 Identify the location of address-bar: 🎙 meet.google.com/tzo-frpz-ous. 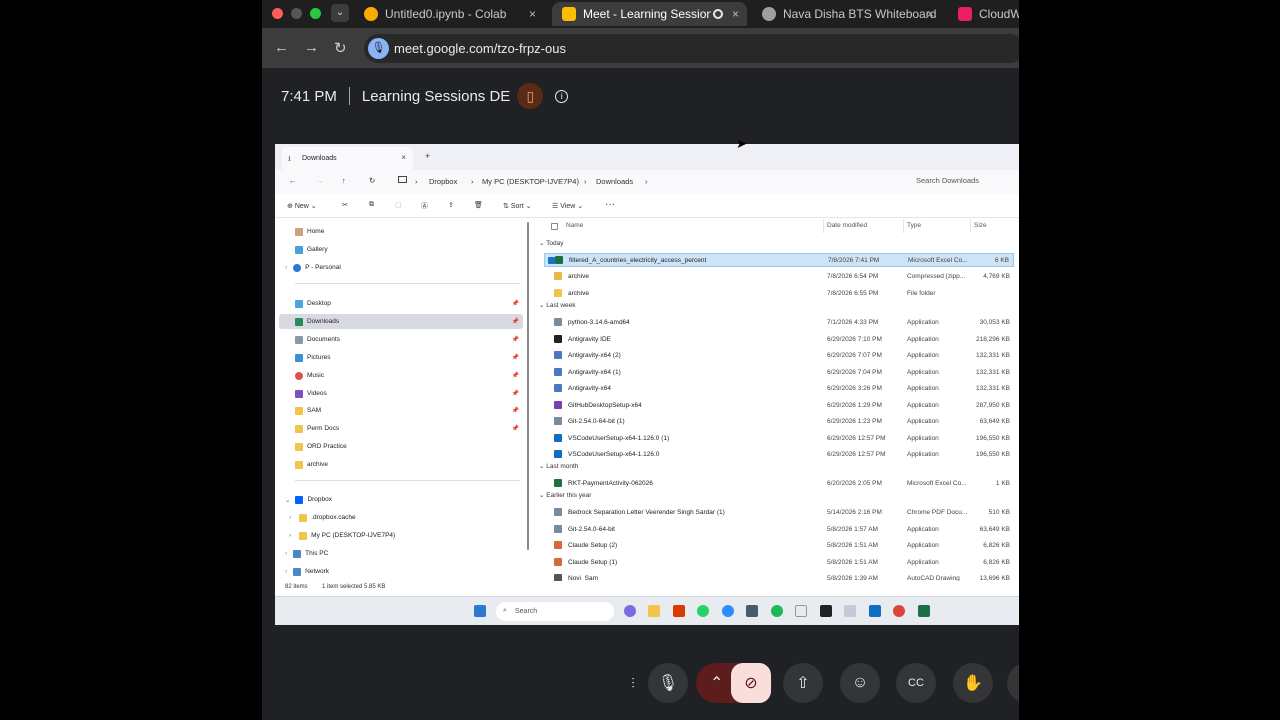
(691, 48).